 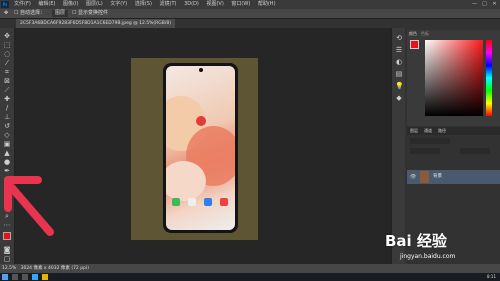 I want to click on blur-tool-icon: ▲, so click(x=7, y=153).